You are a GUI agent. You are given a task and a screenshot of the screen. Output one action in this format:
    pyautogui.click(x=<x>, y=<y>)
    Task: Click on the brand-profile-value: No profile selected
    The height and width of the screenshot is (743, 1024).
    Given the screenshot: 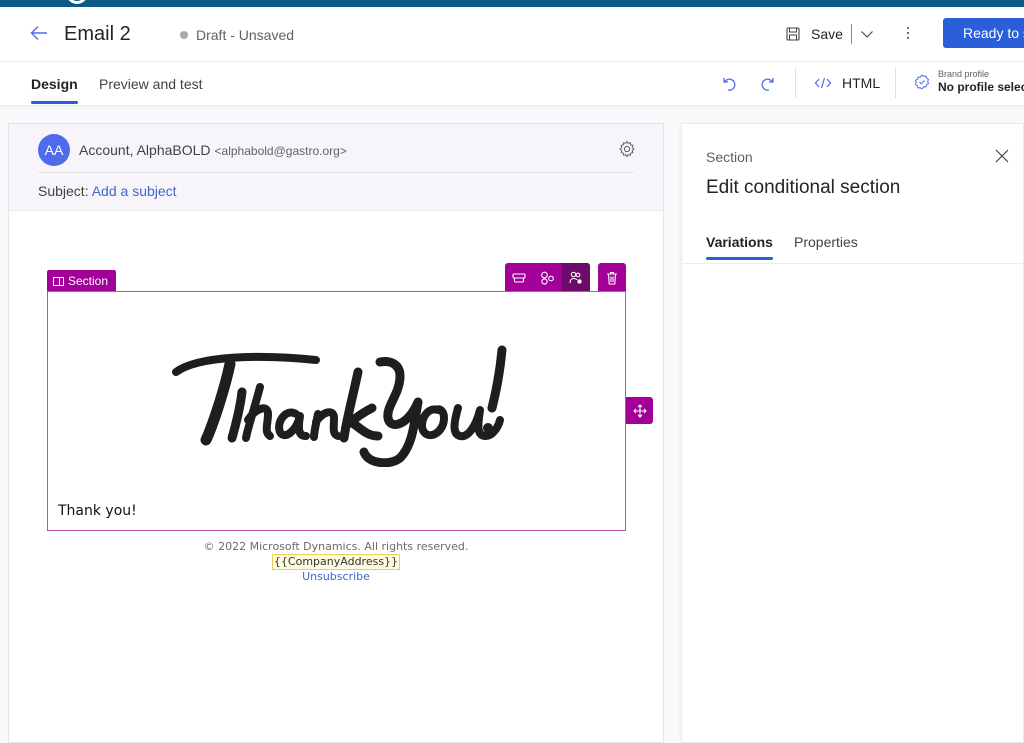 What is the action you would take?
    pyautogui.click(x=981, y=87)
    